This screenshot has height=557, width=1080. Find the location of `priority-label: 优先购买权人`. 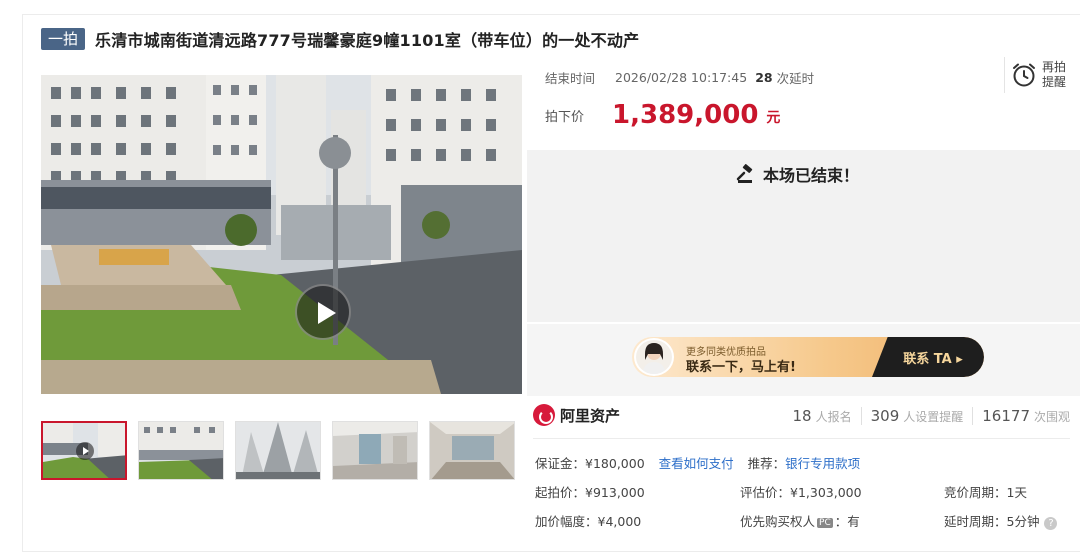

priority-label: 优先购买权人 is located at coordinates (778, 521).